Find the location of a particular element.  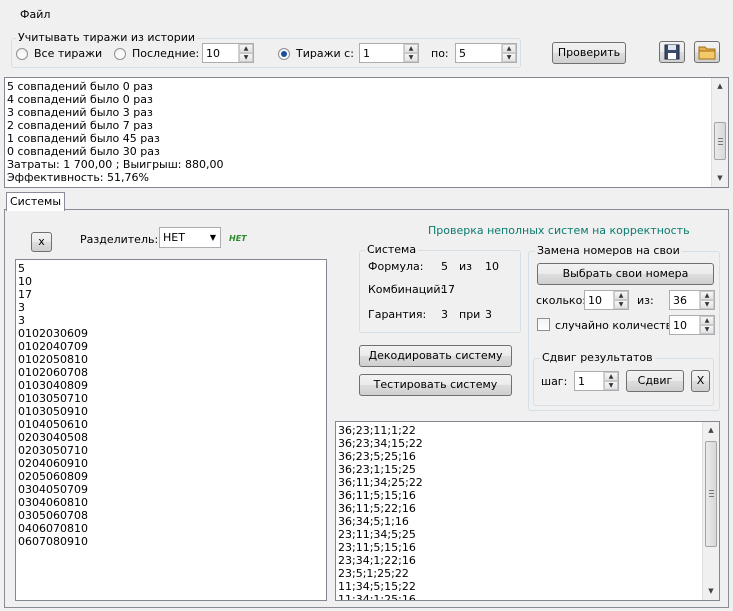

input-line: 0102050810 is located at coordinates (53, 359).